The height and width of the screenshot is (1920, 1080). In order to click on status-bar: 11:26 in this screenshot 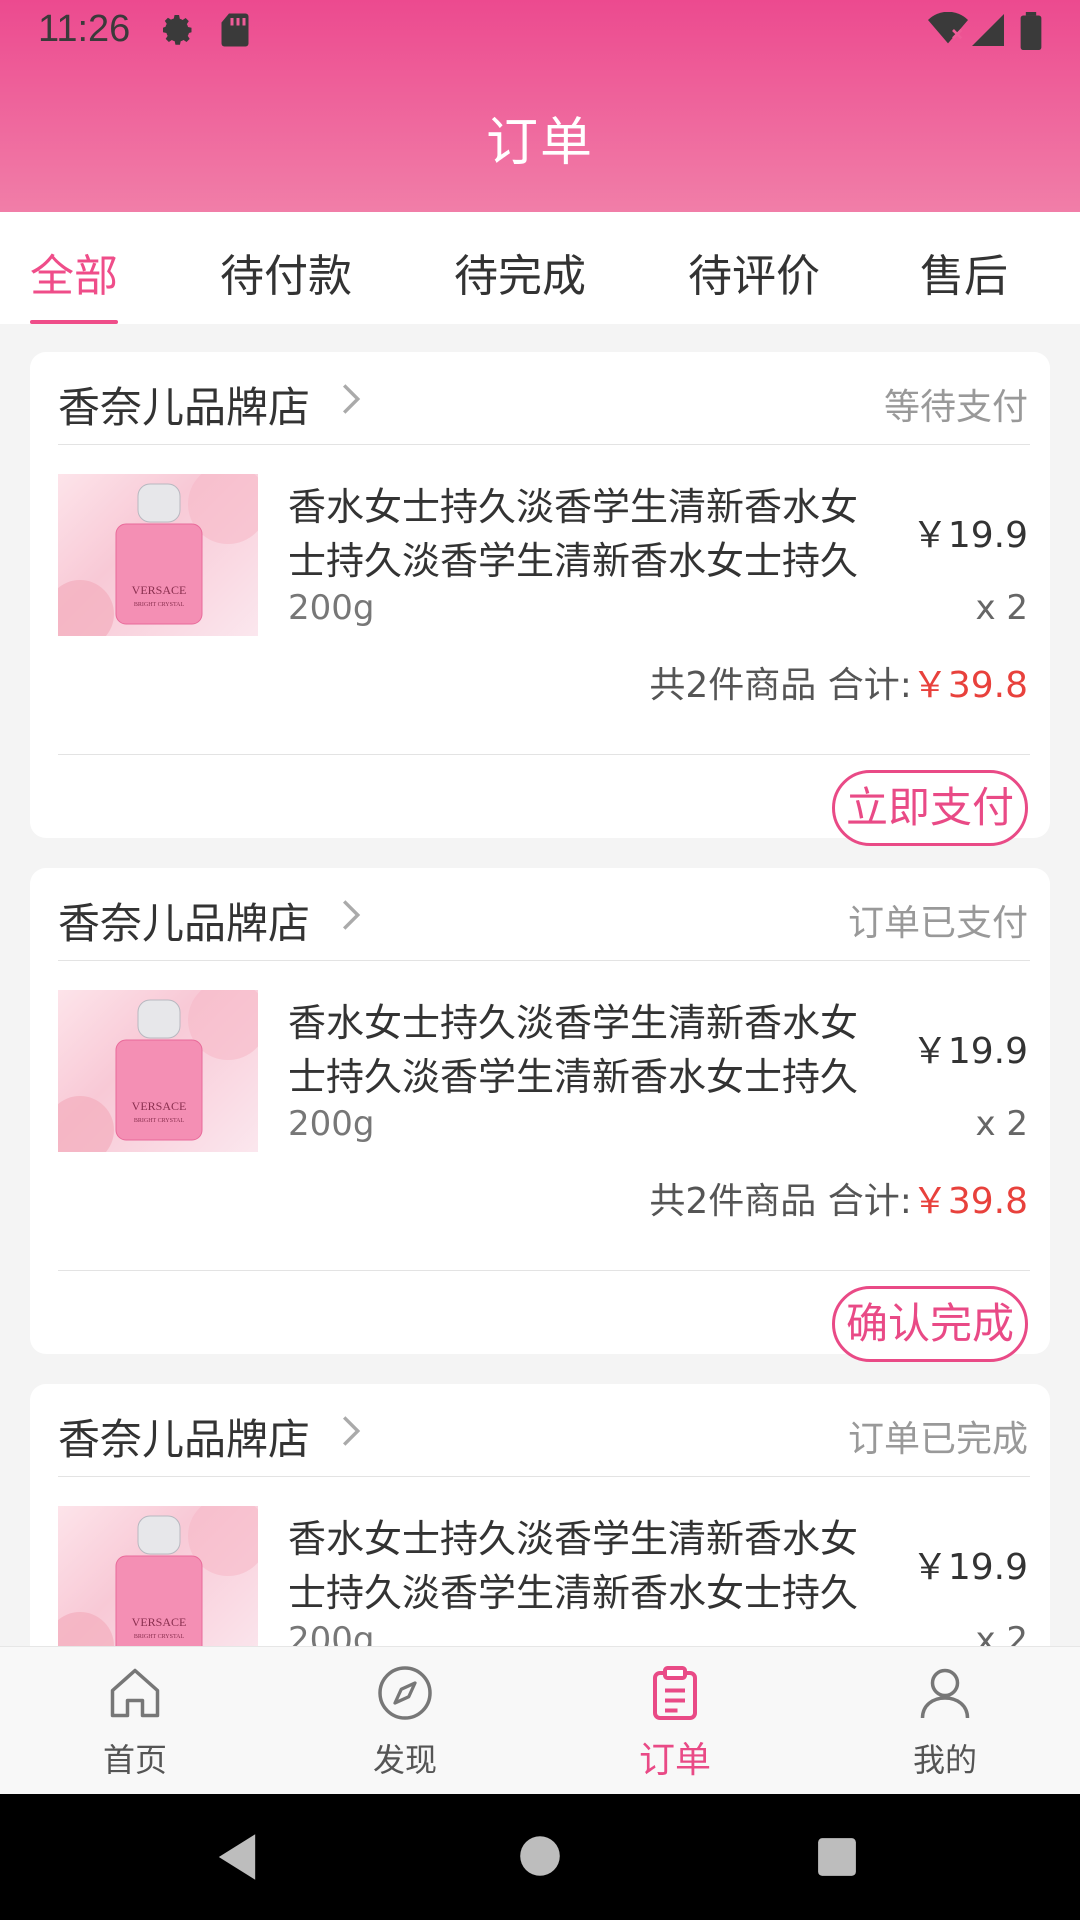, I will do `click(540, 32)`.